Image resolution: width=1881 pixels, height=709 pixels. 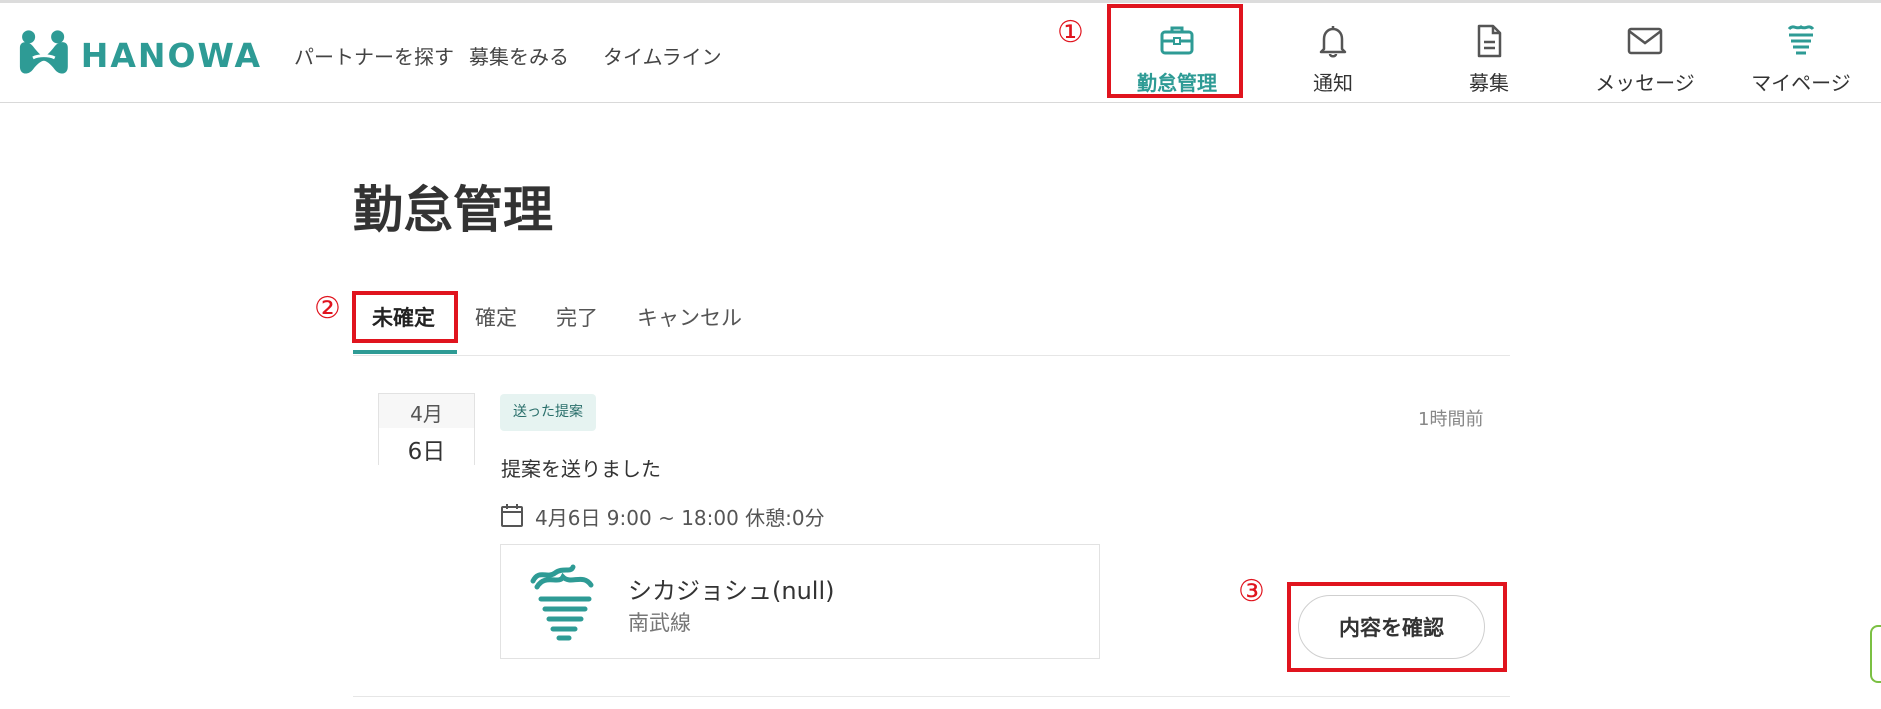 What do you see at coordinates (931, 696) in the screenshot?
I see `card-divider` at bounding box center [931, 696].